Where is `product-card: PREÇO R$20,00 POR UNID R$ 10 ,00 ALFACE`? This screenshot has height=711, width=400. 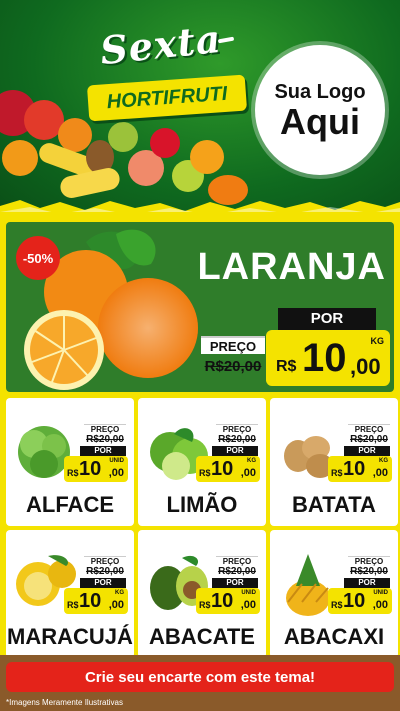
product-card: PREÇO R$20,00 POR UNID R$ 10 ,00 ALFACE is located at coordinates (70, 462).